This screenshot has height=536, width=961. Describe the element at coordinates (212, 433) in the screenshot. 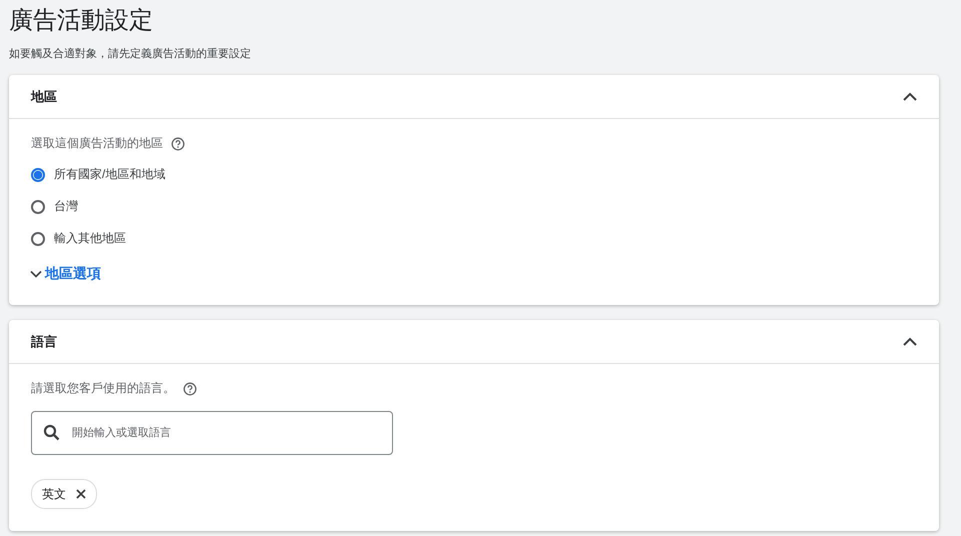

I see `search-field: 開始輸入或選取語言` at that location.